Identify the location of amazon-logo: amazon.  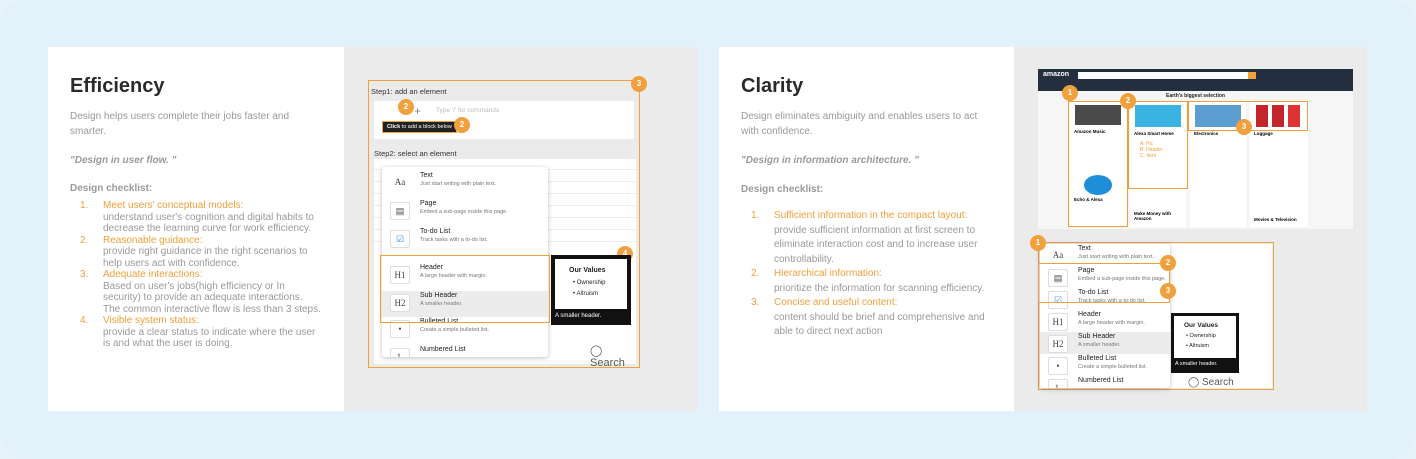
(1056, 74).